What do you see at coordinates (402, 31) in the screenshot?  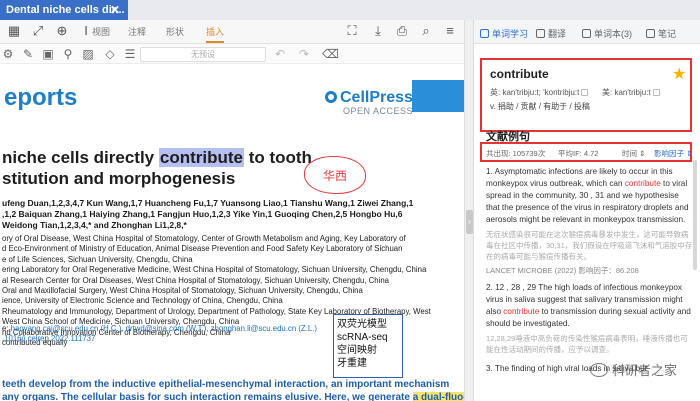 I see `print-icon: ⎙` at bounding box center [402, 31].